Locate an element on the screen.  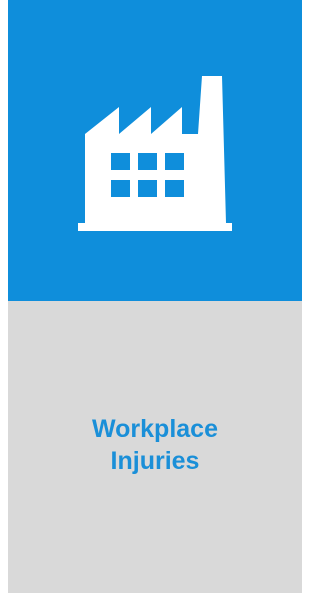
tile-label: Workplace Injuries is located at coordinates (155, 445).